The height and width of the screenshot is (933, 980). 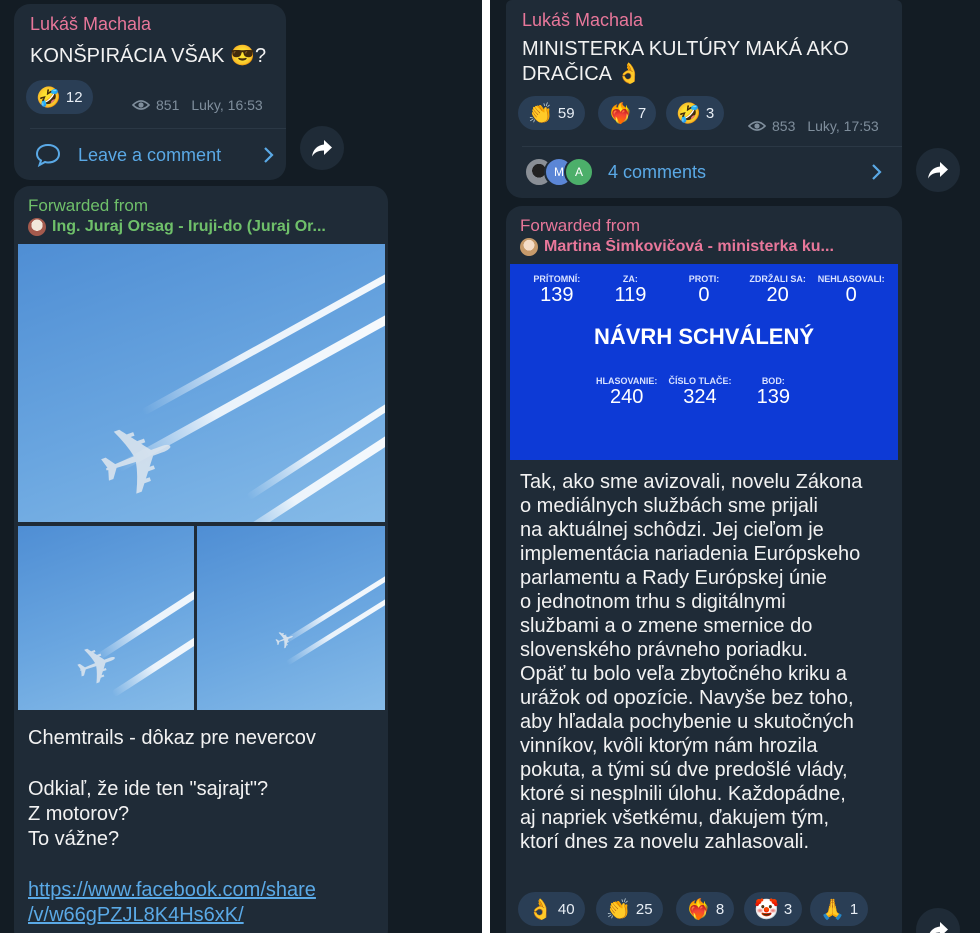 What do you see at coordinates (630, 295) in the screenshot?
I see `vote-stat-value: 119` at bounding box center [630, 295].